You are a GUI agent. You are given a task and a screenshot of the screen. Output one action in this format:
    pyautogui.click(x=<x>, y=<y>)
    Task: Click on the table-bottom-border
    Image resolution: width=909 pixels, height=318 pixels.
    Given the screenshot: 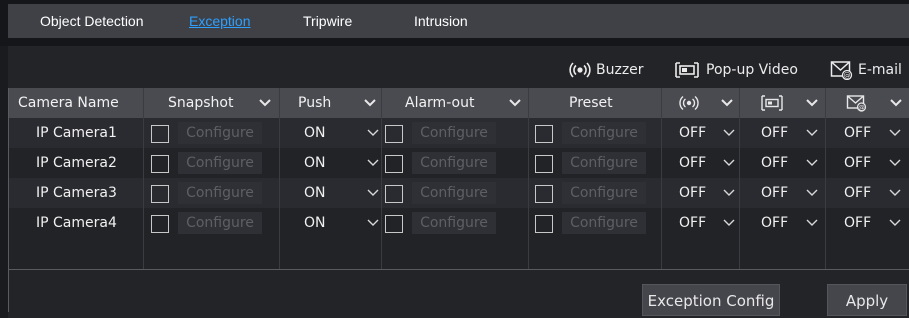 What is the action you would take?
    pyautogui.click(x=458, y=269)
    